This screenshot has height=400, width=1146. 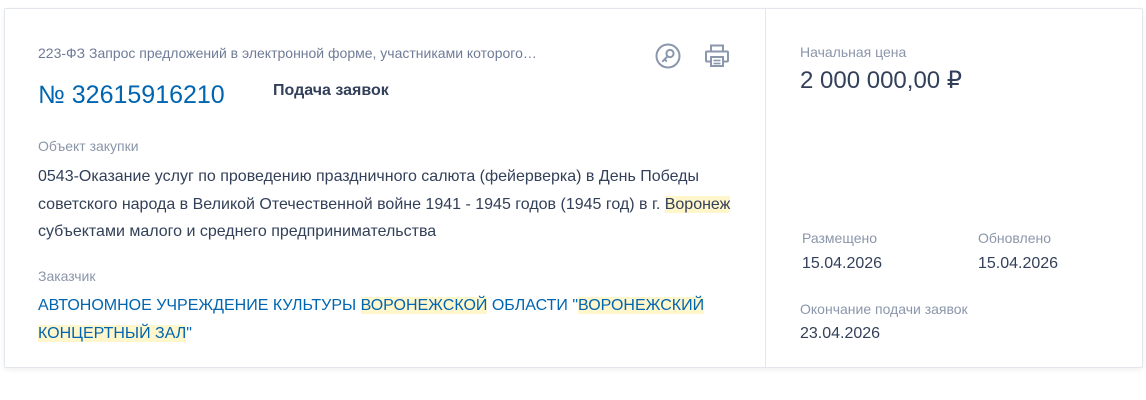 What do you see at coordinates (840, 333) in the screenshot?
I see `deadline-date: 23.04.2026` at bounding box center [840, 333].